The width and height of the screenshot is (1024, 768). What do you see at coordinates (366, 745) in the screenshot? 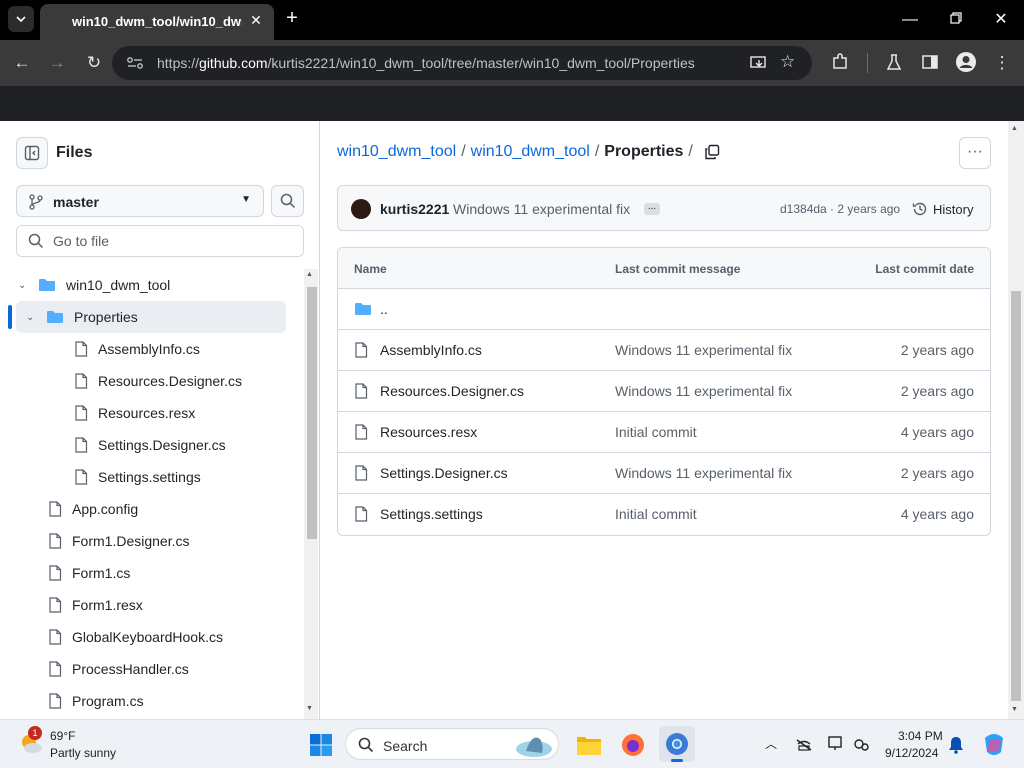
I see `search-icon` at bounding box center [366, 745].